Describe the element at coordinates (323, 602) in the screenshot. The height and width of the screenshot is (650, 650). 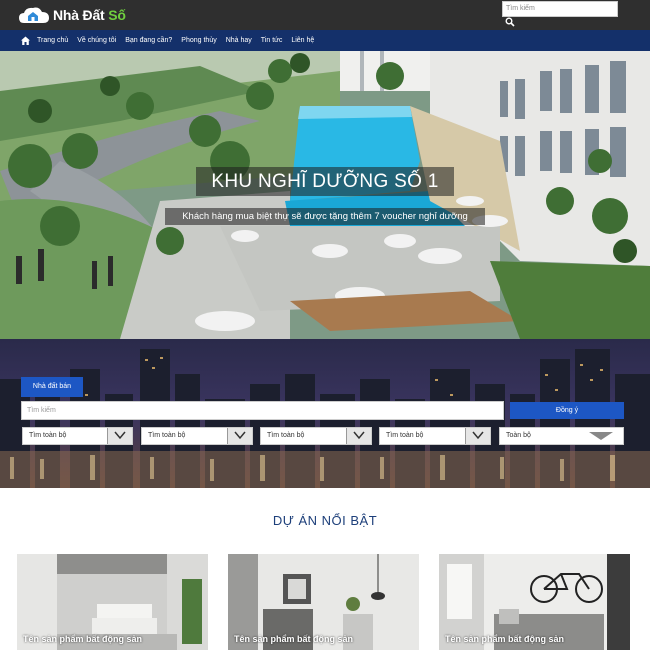
I see `featured-card-2: Tên sản phẩm bất động sản` at that location.